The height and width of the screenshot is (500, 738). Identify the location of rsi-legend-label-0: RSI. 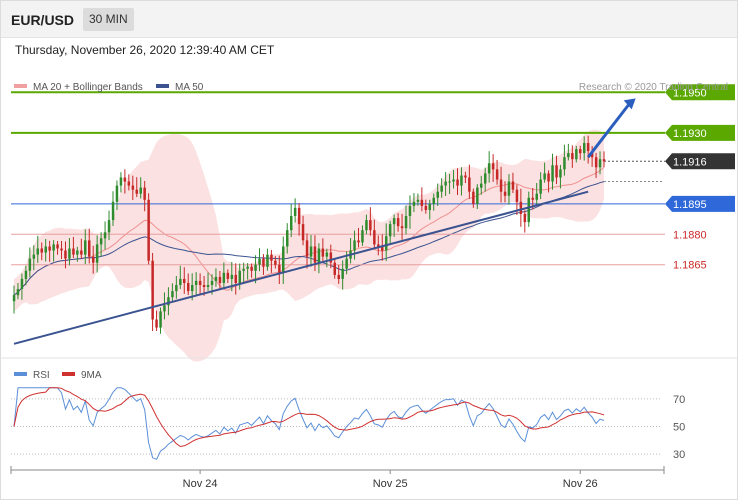
(41, 375).